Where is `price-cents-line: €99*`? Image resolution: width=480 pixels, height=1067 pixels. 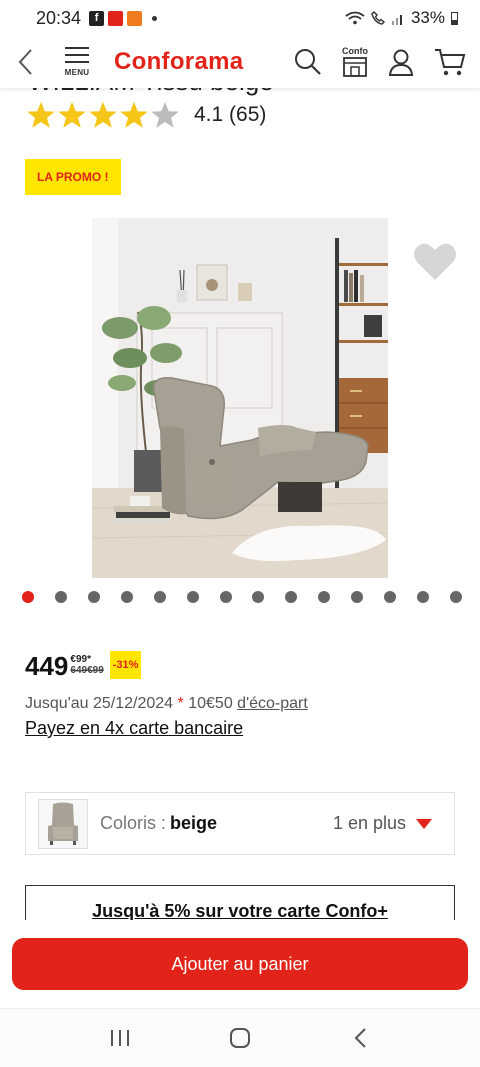
price-cents-line: €99* is located at coordinates (86, 659).